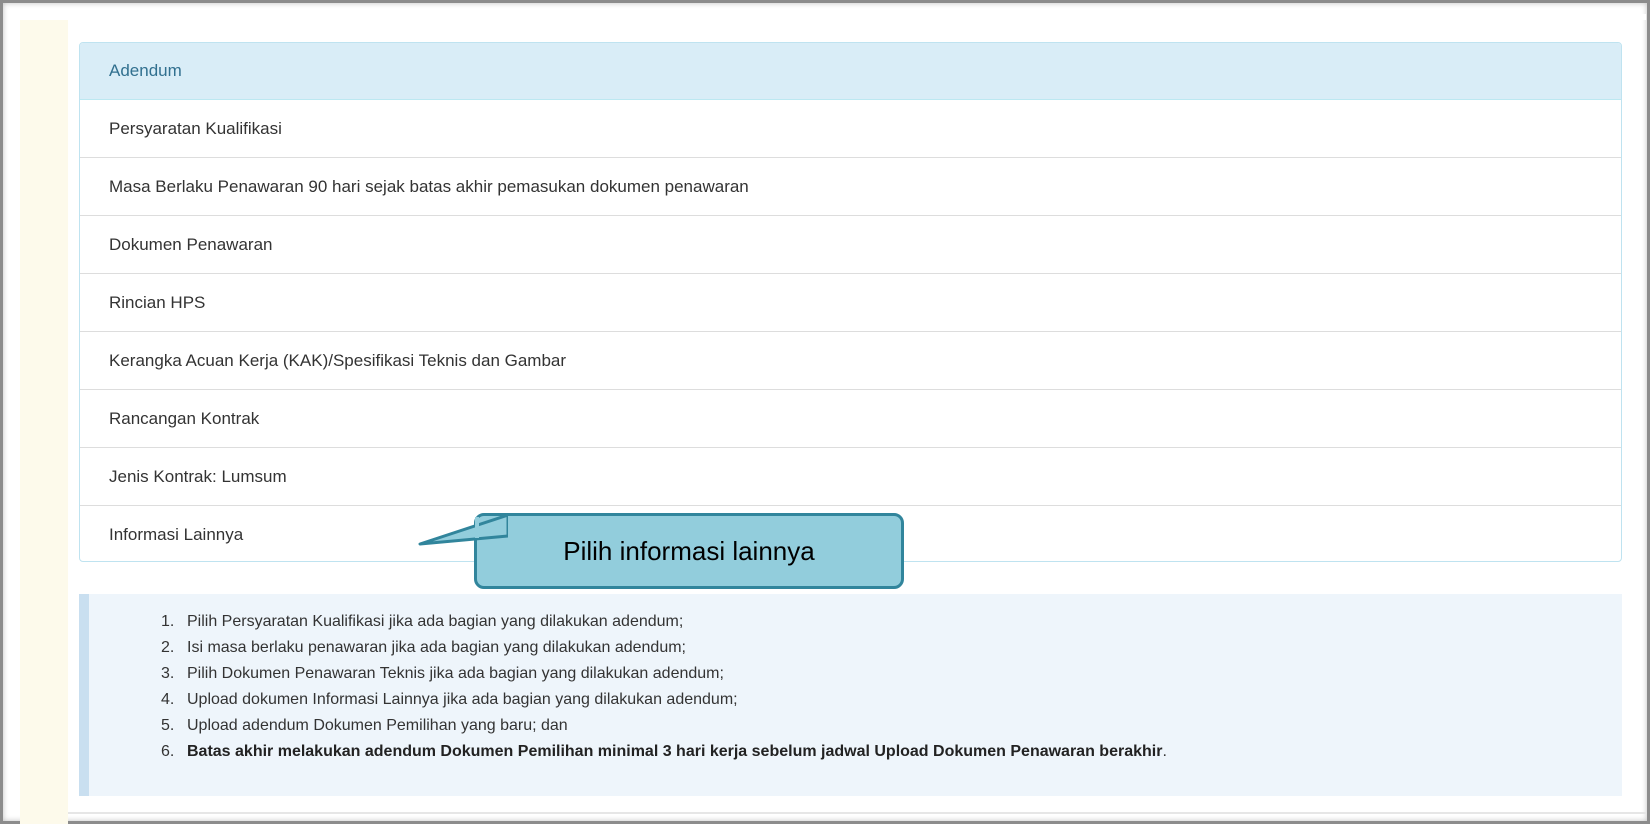  Describe the element at coordinates (168, 725) in the screenshot. I see `instruction-number: 5.` at that location.